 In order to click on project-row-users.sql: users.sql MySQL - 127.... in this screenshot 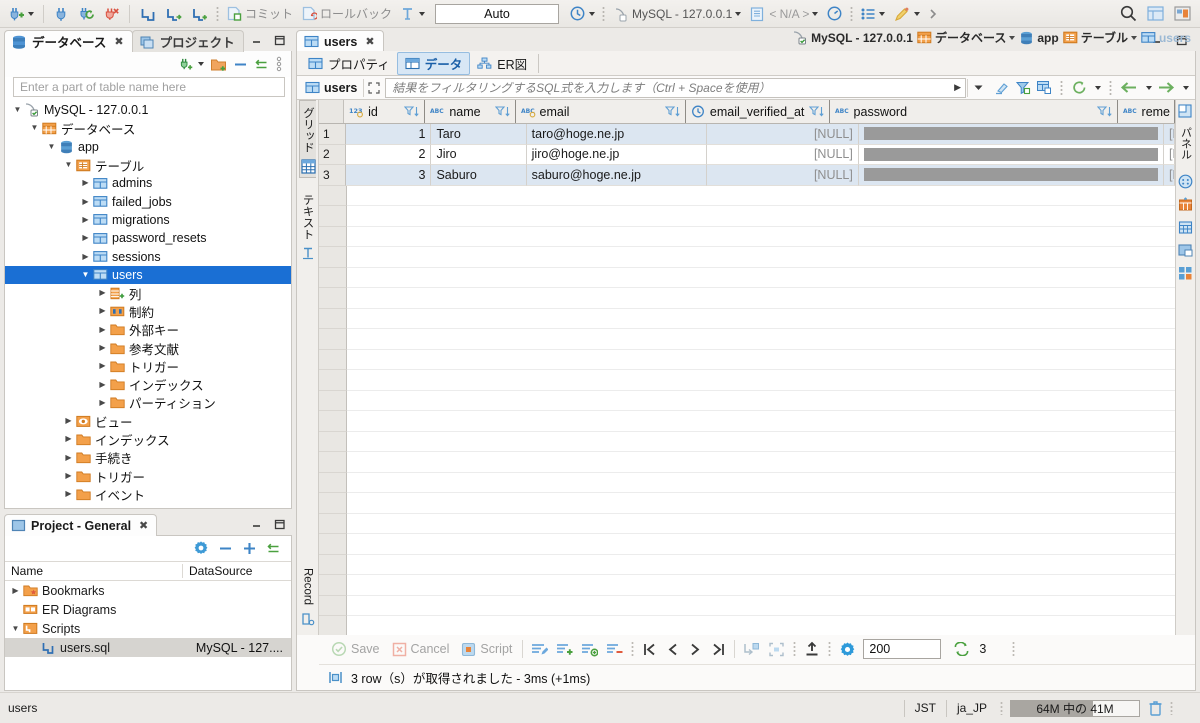, I will do `click(148, 647)`.